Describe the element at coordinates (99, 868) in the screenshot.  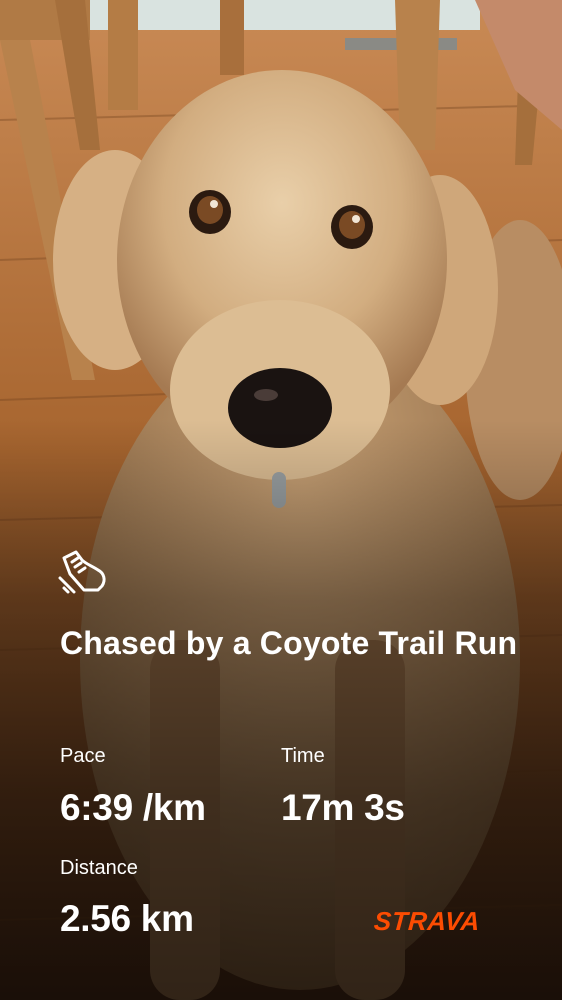
I see `distance-label: Distance` at that location.